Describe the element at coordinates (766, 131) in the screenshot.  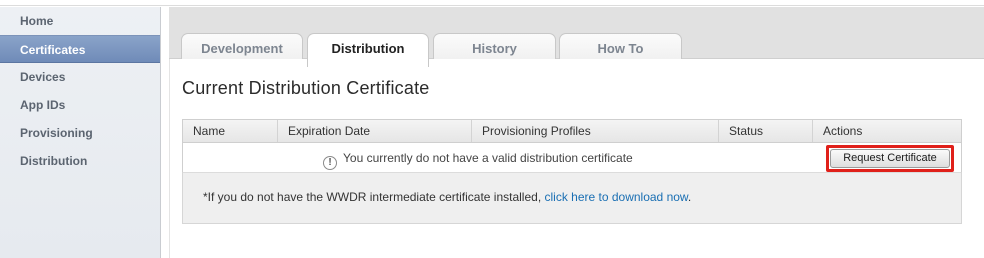
I see `column-header-status: Status` at that location.